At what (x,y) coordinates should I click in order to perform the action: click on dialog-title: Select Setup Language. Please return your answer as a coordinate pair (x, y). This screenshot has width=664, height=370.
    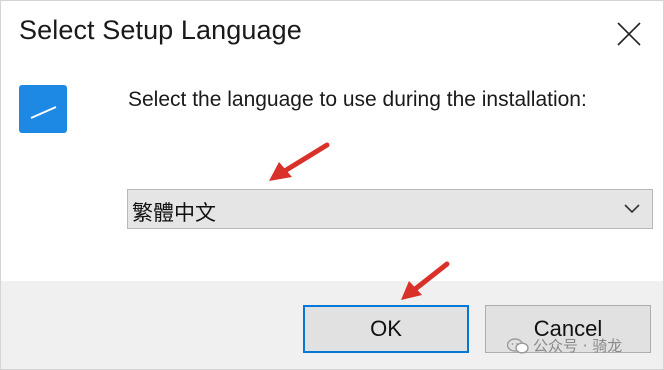
    Looking at the image, I should click on (160, 30).